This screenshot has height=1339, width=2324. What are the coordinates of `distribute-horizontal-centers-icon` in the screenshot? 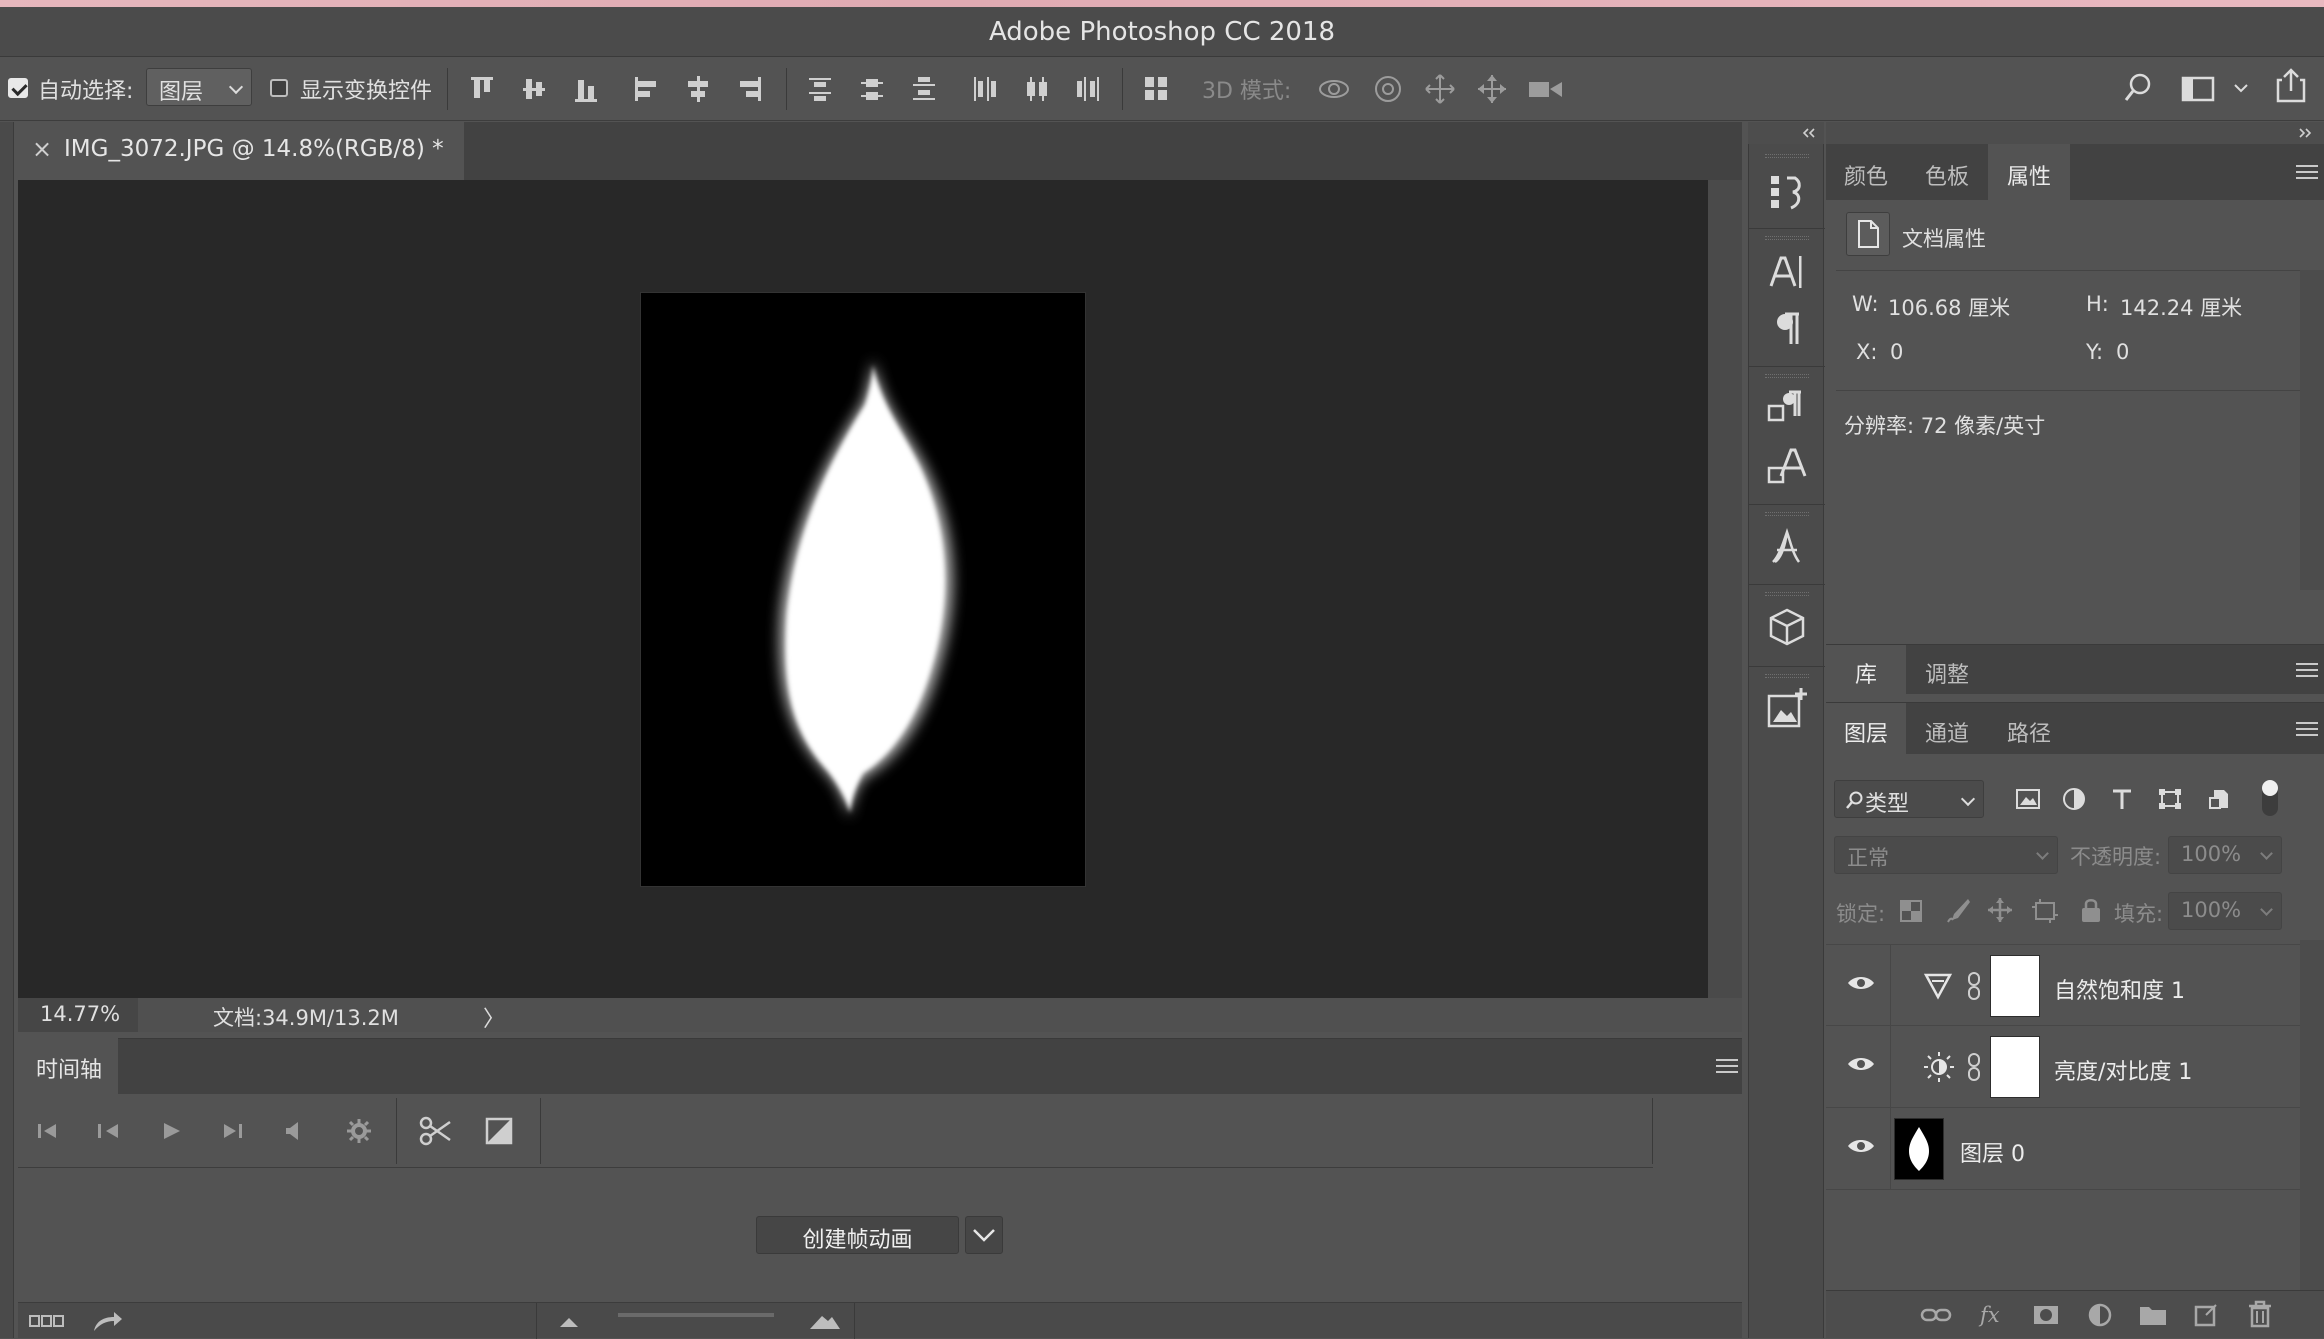 It's located at (1036, 89).